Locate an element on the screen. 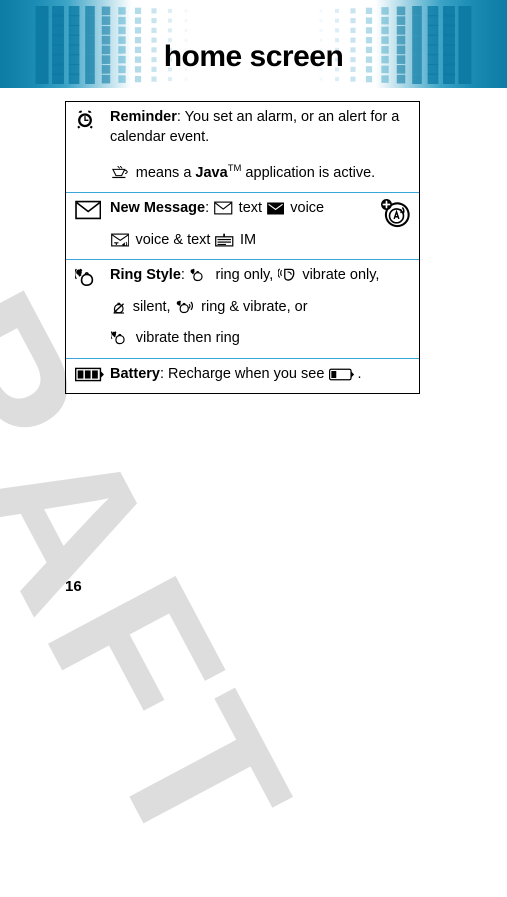 The image size is (507, 897). row-paragraph: Ring Style: ring only, vibrate only, is located at coordinates (245, 275).